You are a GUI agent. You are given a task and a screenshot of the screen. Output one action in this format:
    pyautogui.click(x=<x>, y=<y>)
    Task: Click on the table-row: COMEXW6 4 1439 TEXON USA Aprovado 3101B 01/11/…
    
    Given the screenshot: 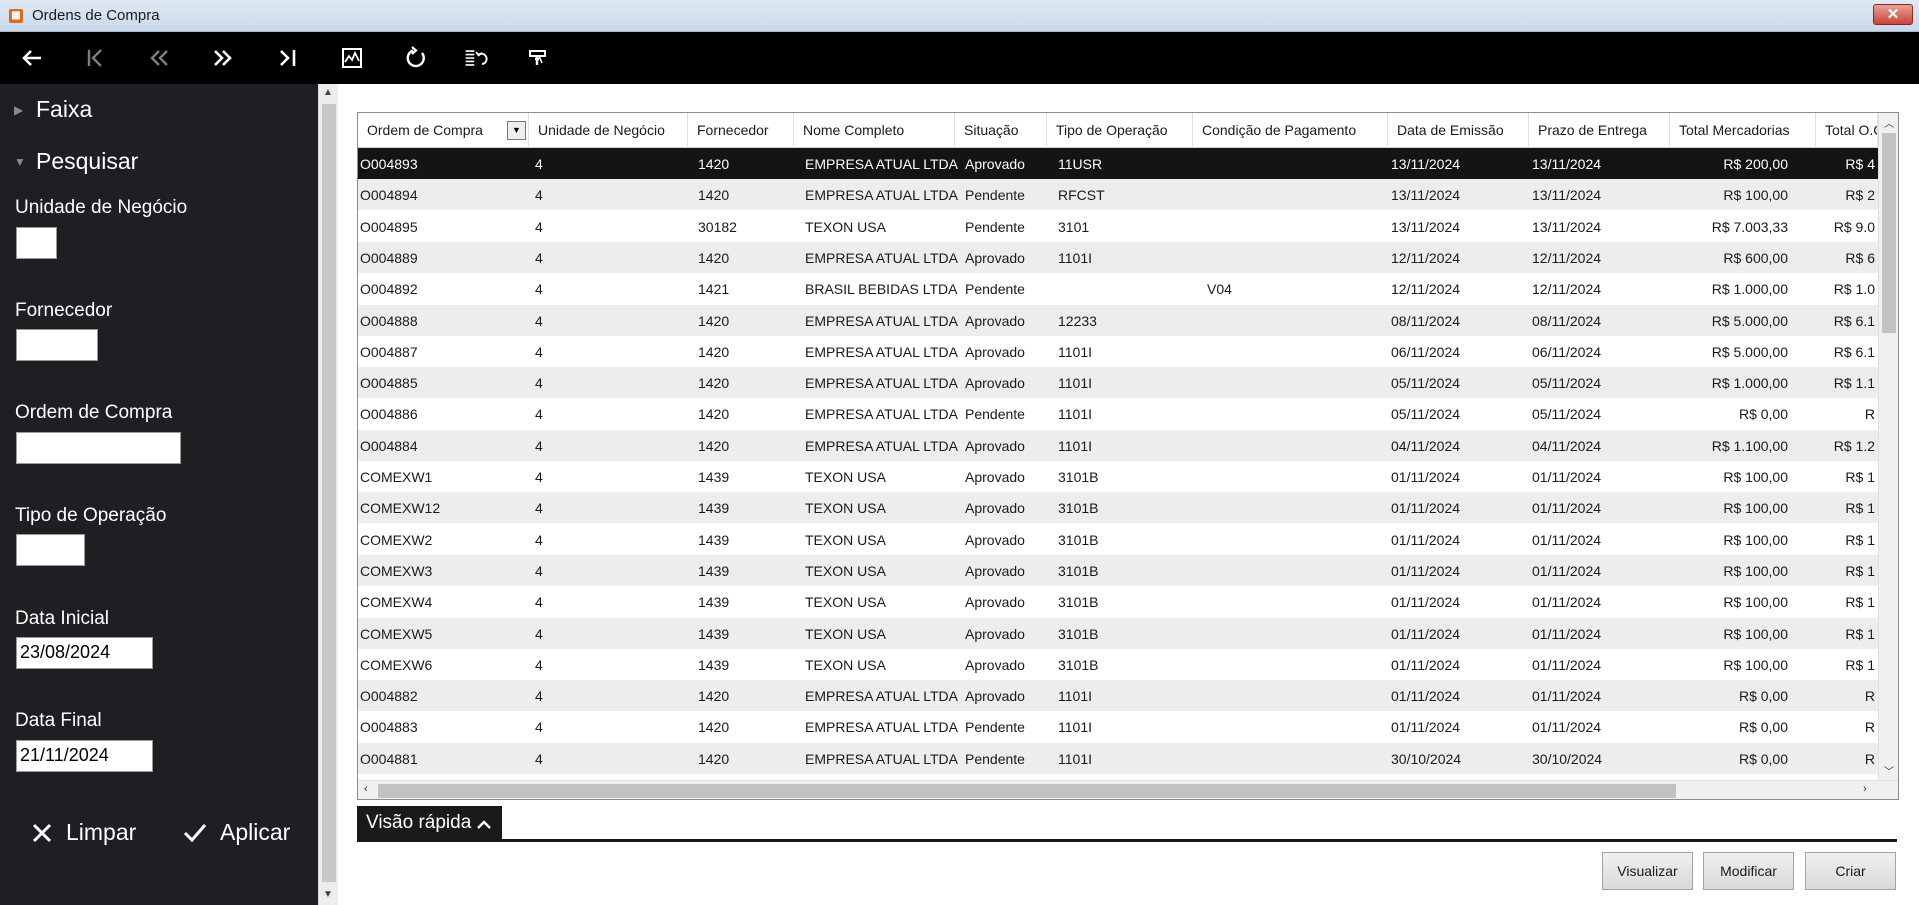 What is the action you would take?
    pyautogui.click(x=1118, y=664)
    